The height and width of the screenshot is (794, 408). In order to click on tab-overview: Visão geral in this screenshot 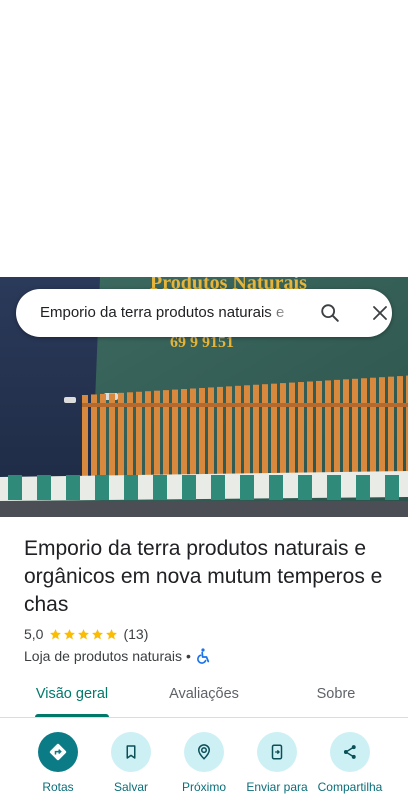, I will do `click(72, 696)`.